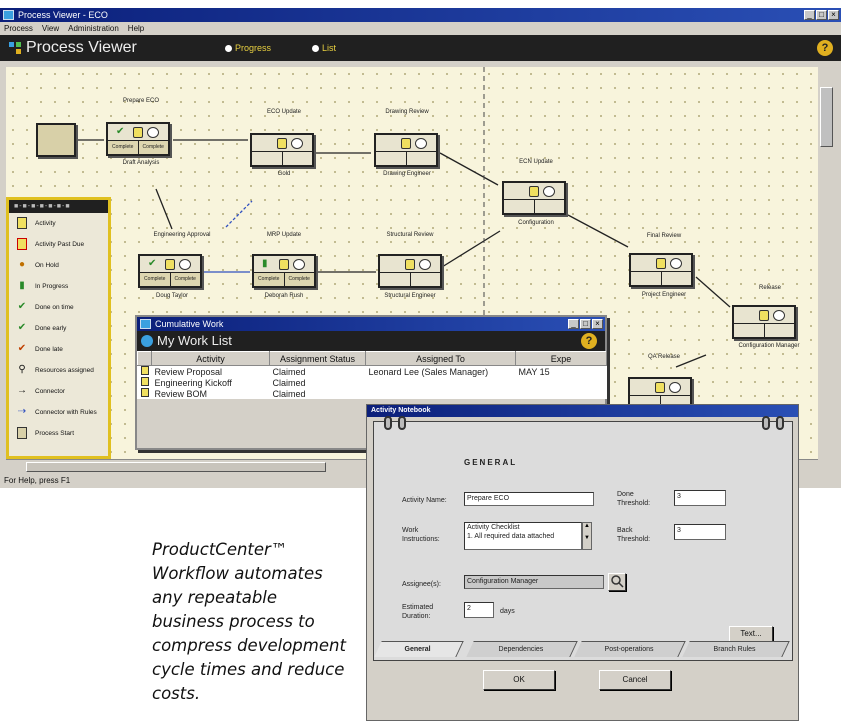 This screenshot has height=721, width=841. I want to click on palette-item-done-early: ✔ Done early, so click(58, 328).